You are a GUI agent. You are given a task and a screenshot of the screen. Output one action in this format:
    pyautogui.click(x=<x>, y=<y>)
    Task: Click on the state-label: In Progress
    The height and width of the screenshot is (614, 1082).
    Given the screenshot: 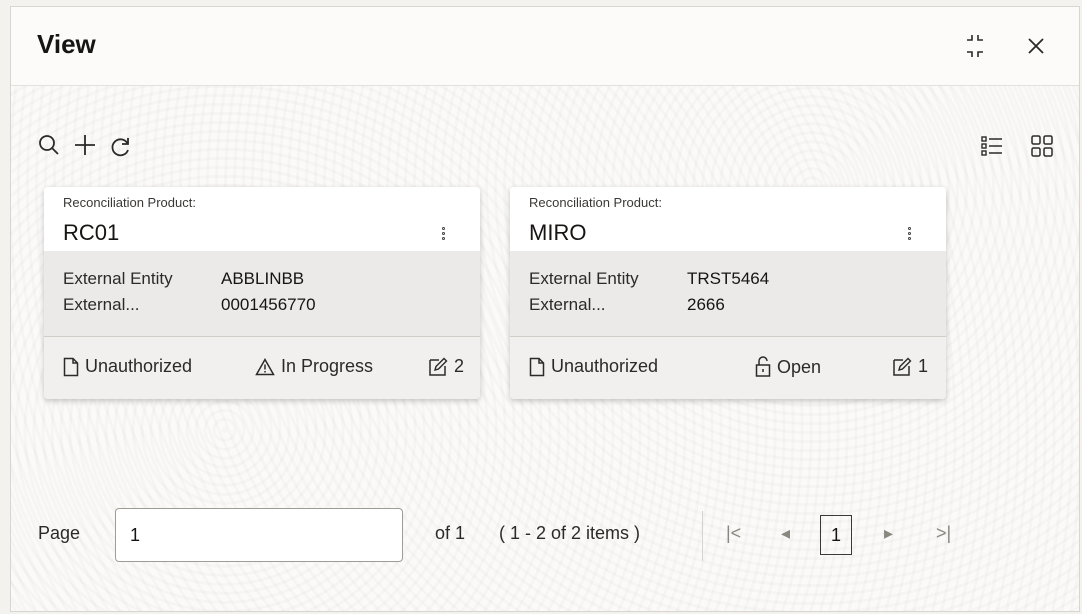 What is the action you would take?
    pyautogui.click(x=327, y=366)
    